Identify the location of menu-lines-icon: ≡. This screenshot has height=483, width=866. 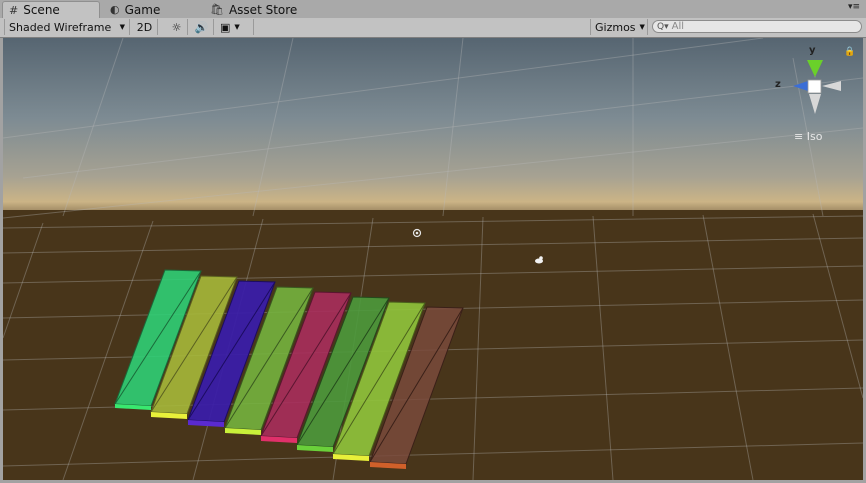
(799, 136).